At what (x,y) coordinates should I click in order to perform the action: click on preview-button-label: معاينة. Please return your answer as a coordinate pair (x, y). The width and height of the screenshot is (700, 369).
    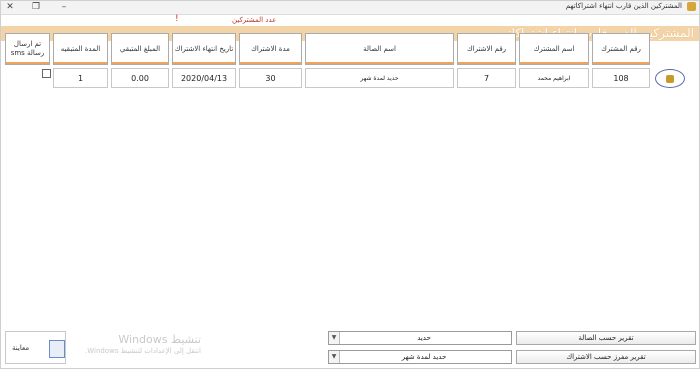
    Looking at the image, I should click on (21, 348).